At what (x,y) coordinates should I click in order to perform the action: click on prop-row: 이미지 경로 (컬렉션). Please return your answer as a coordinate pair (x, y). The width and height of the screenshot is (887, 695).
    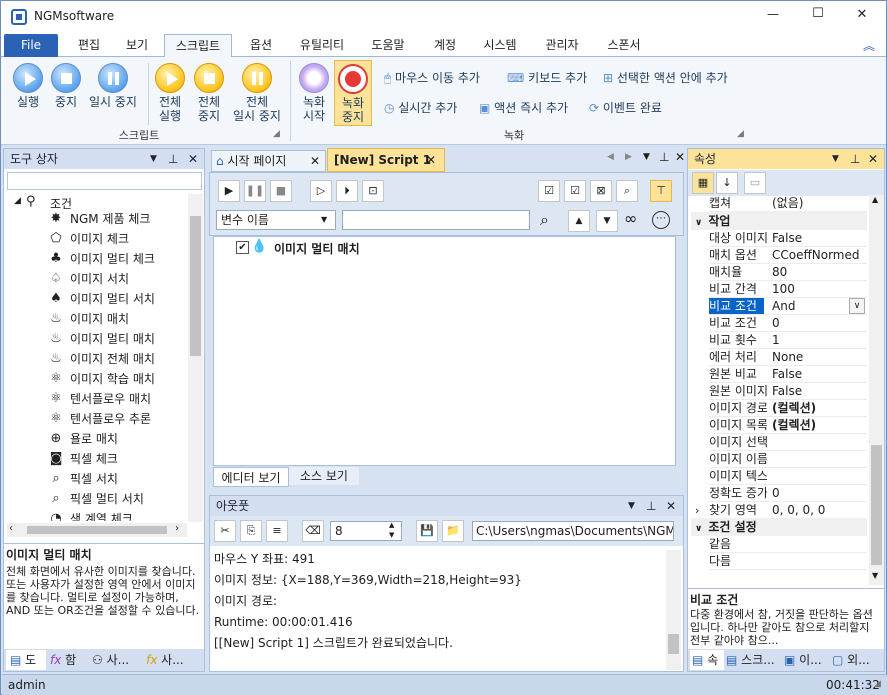
    Looking at the image, I should click on (788, 408).